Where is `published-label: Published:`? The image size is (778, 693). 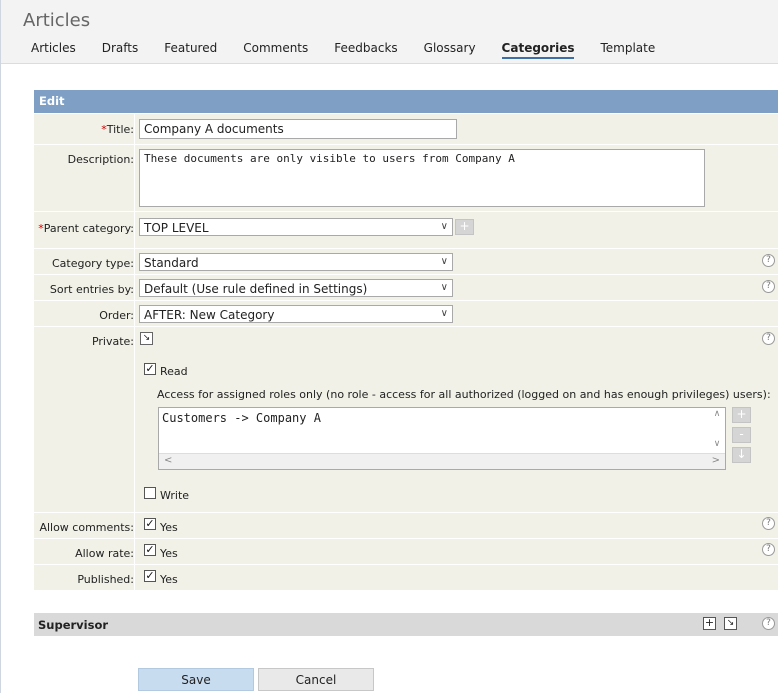
published-label: Published: is located at coordinates (105, 579).